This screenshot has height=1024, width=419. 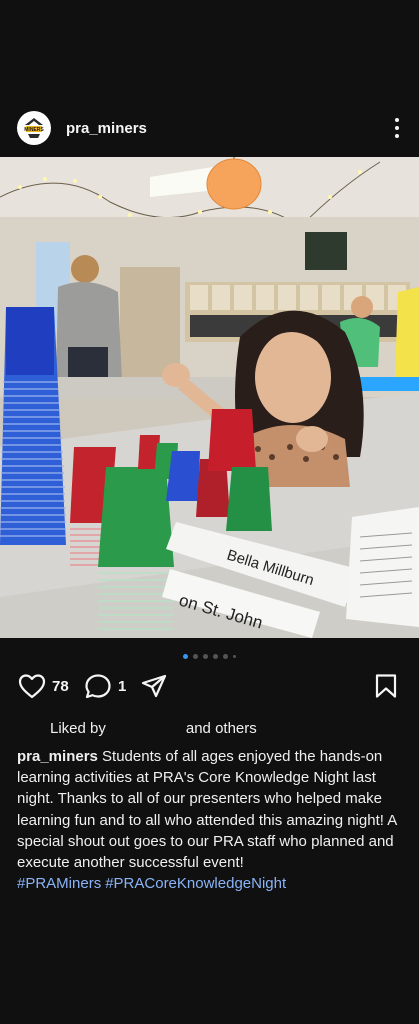 I want to click on comment-icon, so click(x=98, y=686).